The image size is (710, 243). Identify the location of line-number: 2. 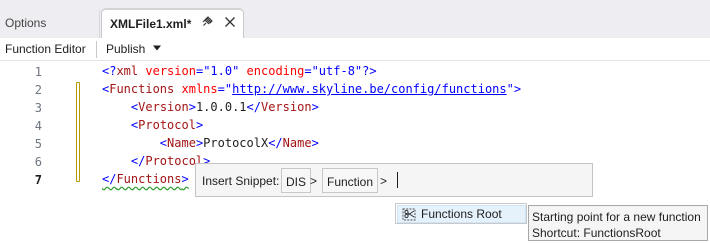
(38, 90).